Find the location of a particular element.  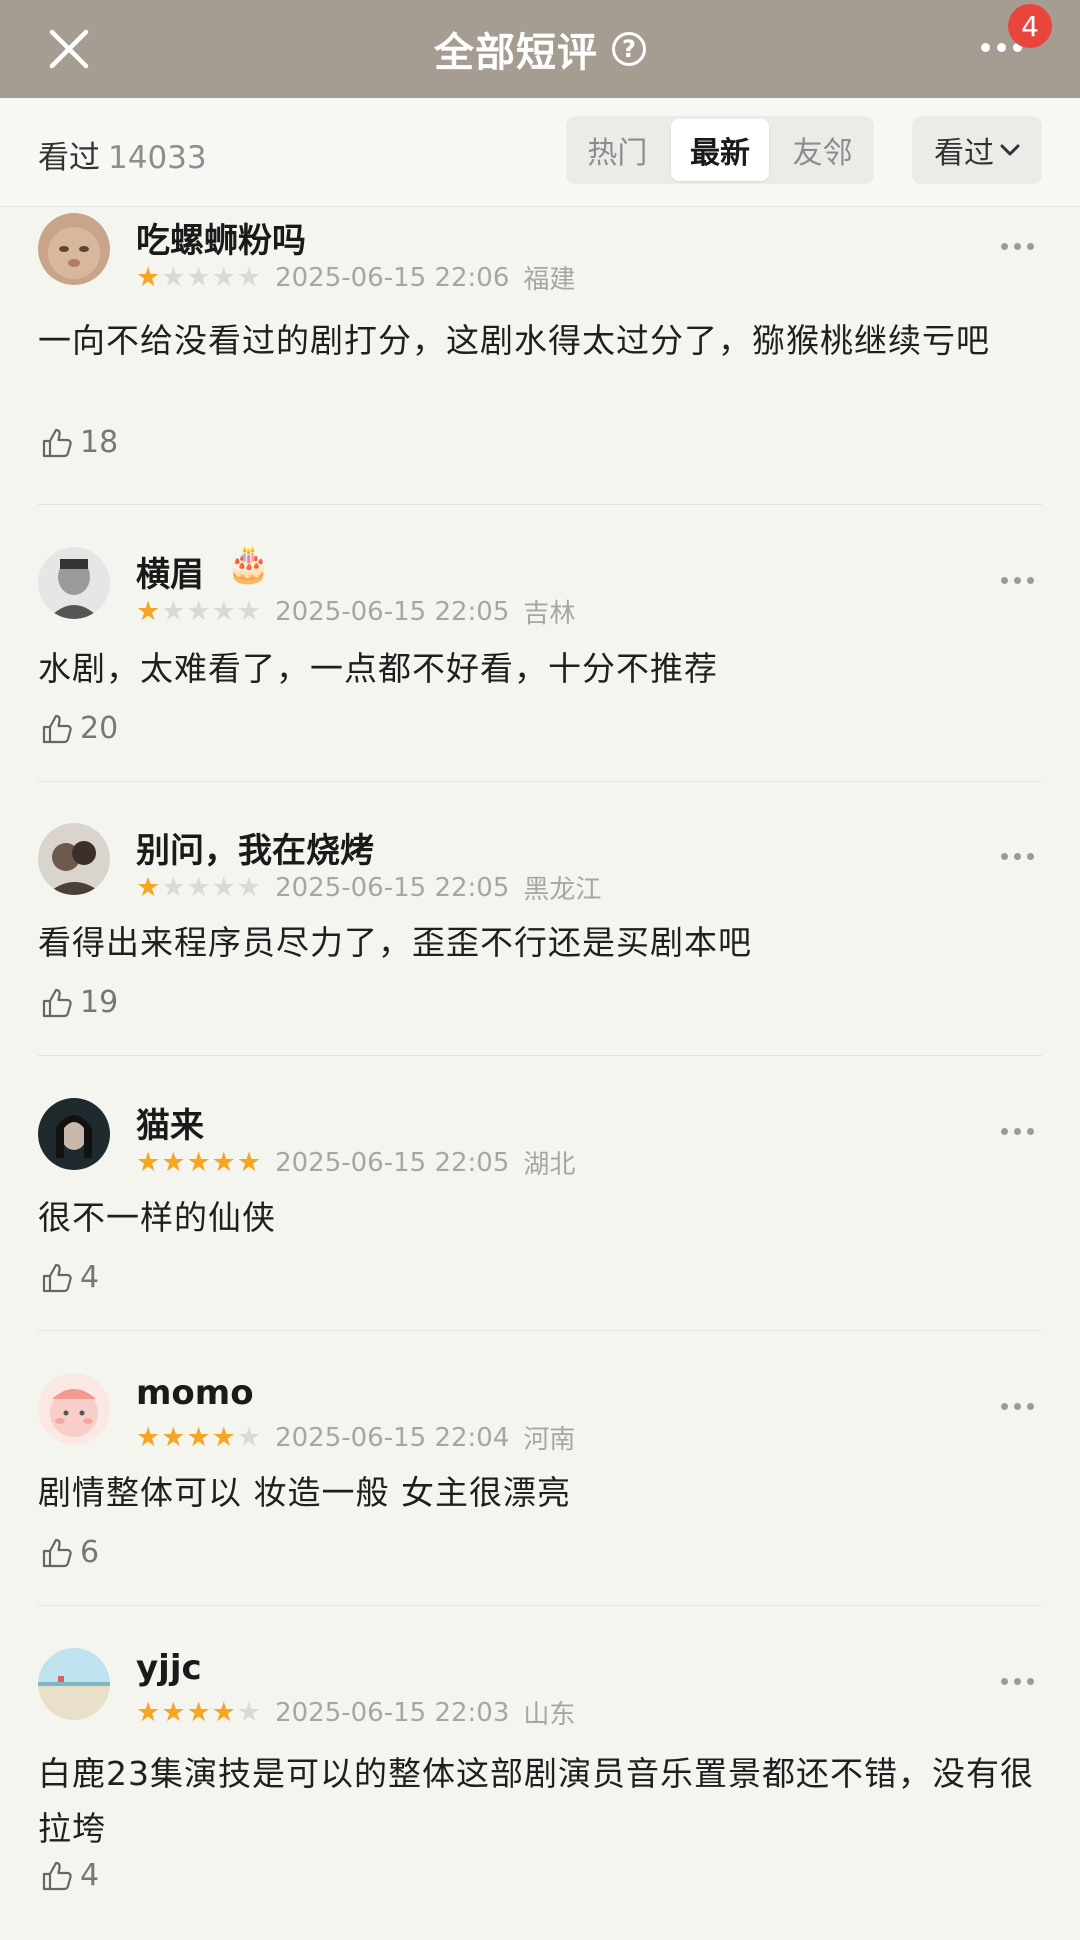

tab-latest: 最新 is located at coordinates (720, 150).